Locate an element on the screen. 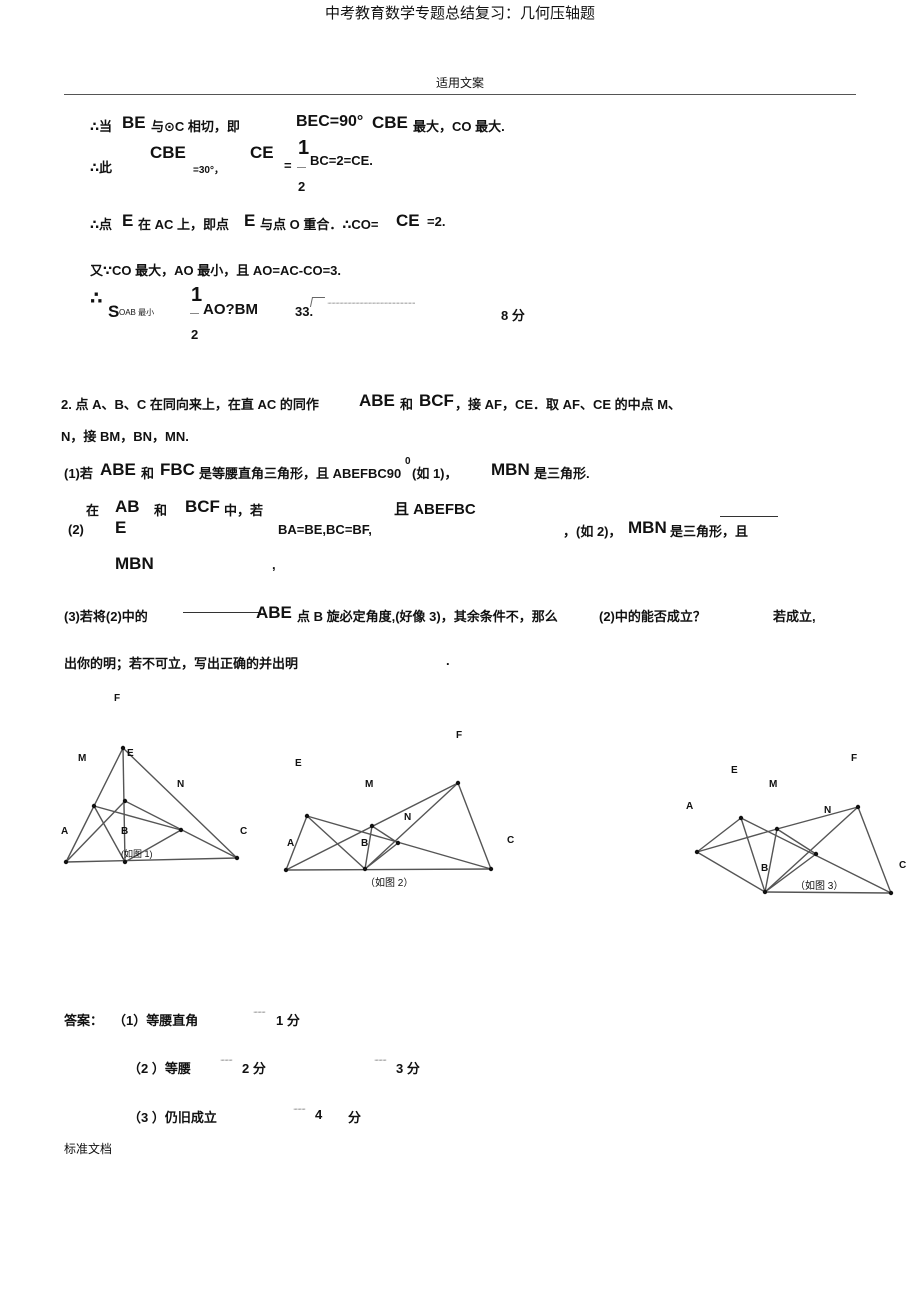  footer-text: 标准文档 is located at coordinates (88, 1149).